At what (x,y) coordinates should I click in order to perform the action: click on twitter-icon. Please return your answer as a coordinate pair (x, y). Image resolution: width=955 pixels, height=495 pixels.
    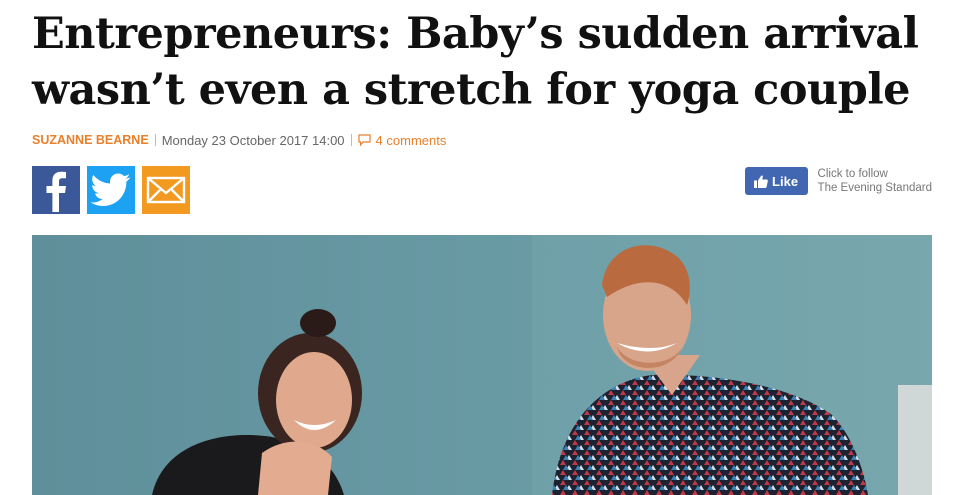
    Looking at the image, I should click on (111, 189).